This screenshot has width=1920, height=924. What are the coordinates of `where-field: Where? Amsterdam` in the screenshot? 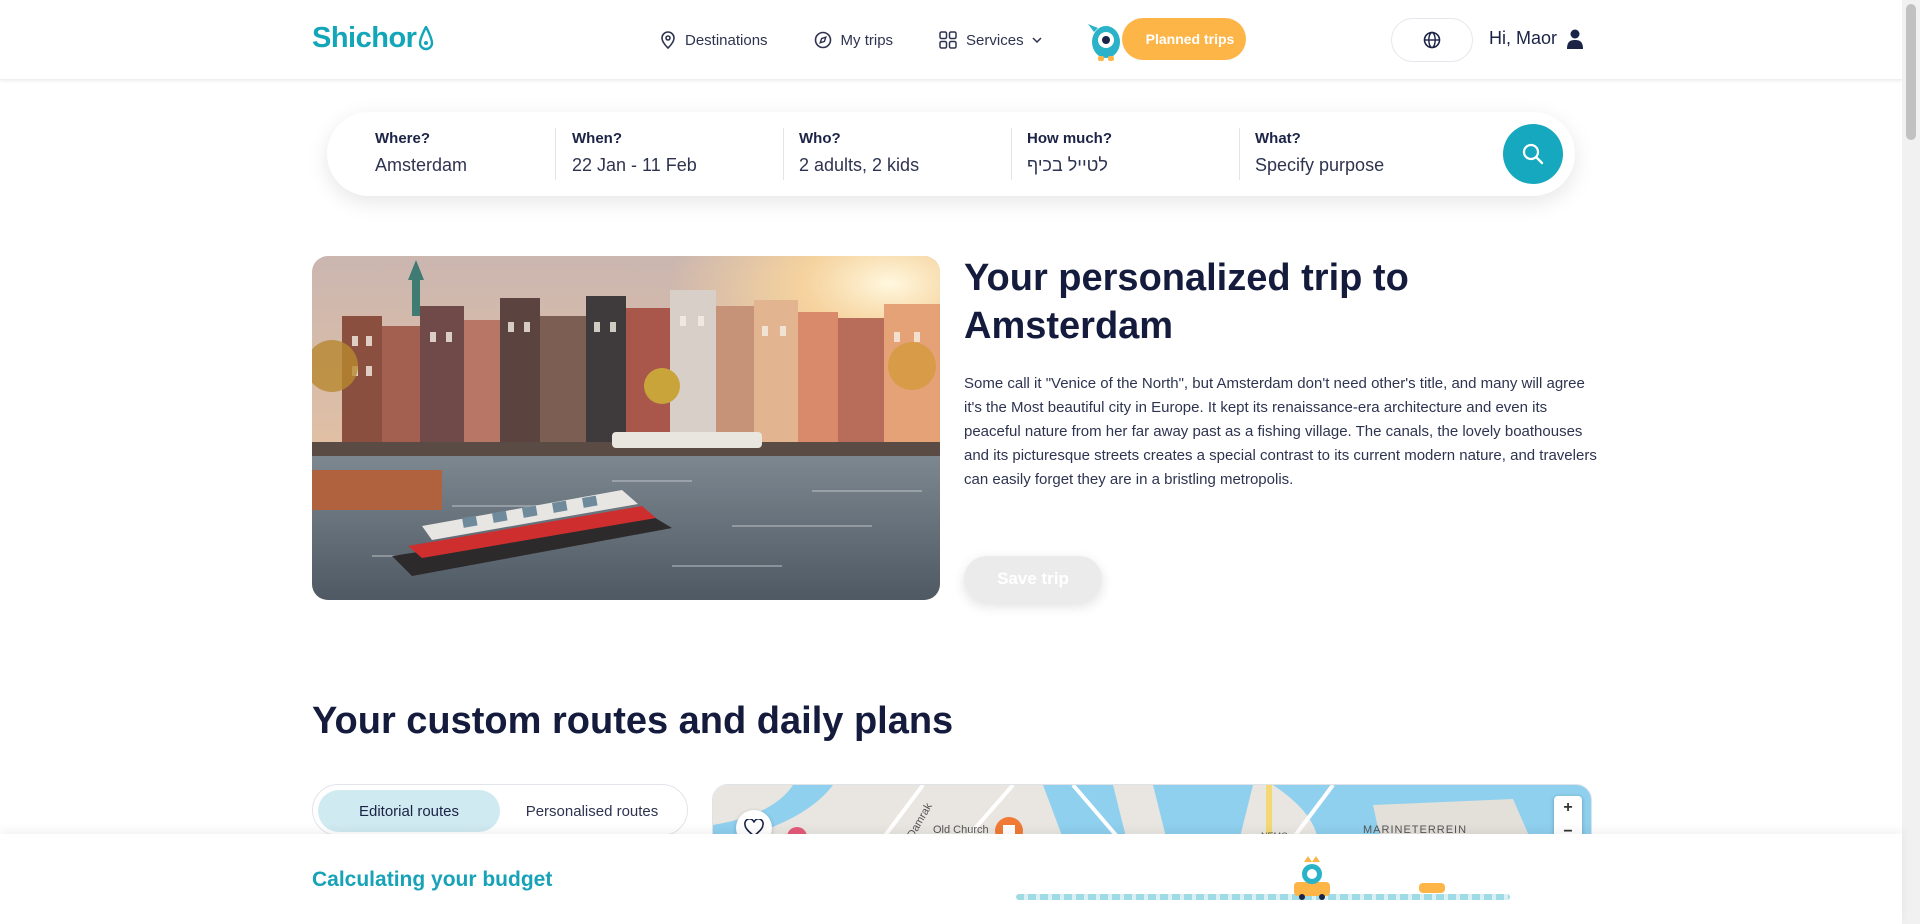 It's located at (465, 155).